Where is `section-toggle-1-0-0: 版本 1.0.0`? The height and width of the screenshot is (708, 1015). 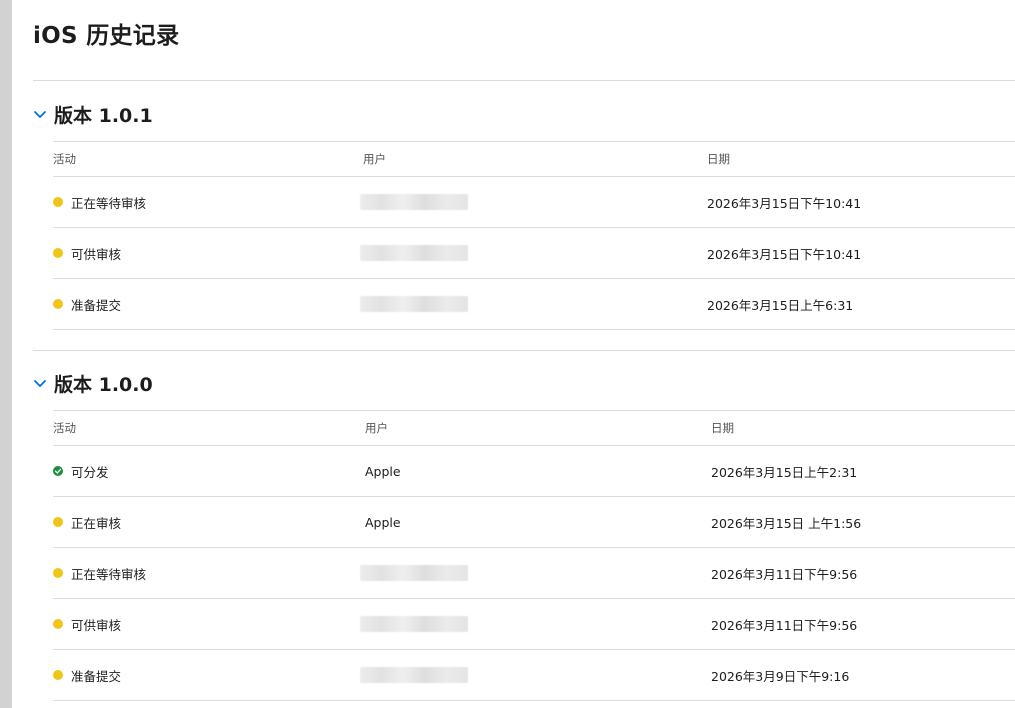 section-toggle-1-0-0: 版本 1.0.0 is located at coordinates (93, 383).